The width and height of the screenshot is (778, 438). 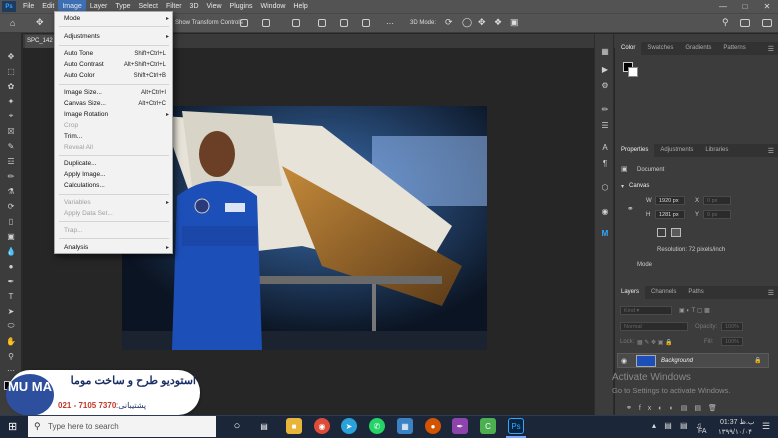 I want to click on menu-item-image-rotation: Image Rotation ▸, so click(x=113, y=115).